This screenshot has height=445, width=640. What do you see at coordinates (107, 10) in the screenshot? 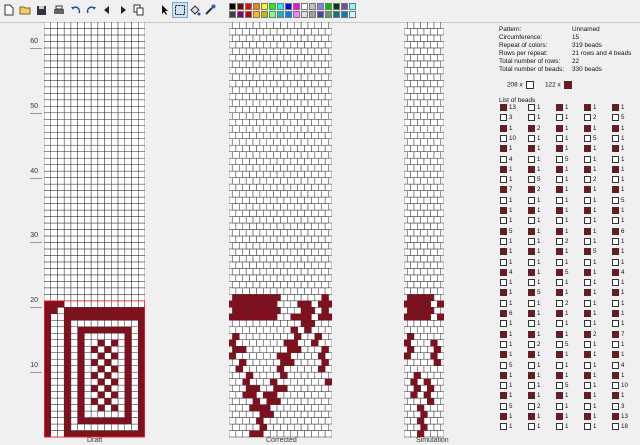
I see `arrow-left-button` at bounding box center [107, 10].